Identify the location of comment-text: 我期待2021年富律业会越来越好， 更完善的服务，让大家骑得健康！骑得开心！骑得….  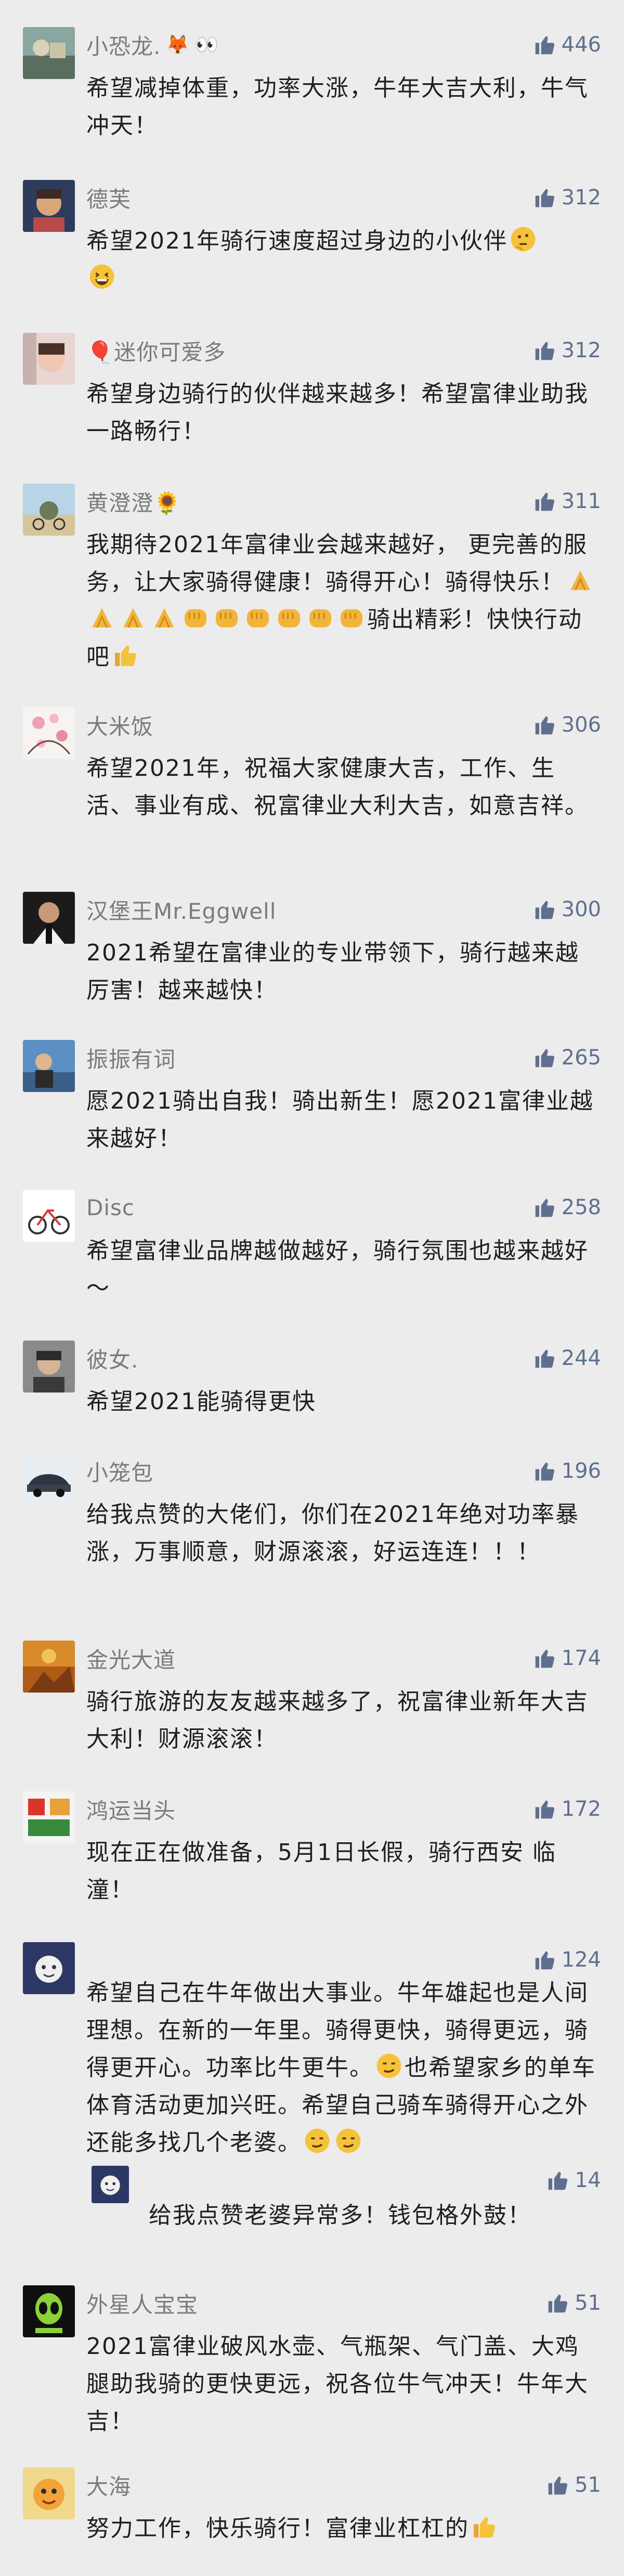
(337, 563).